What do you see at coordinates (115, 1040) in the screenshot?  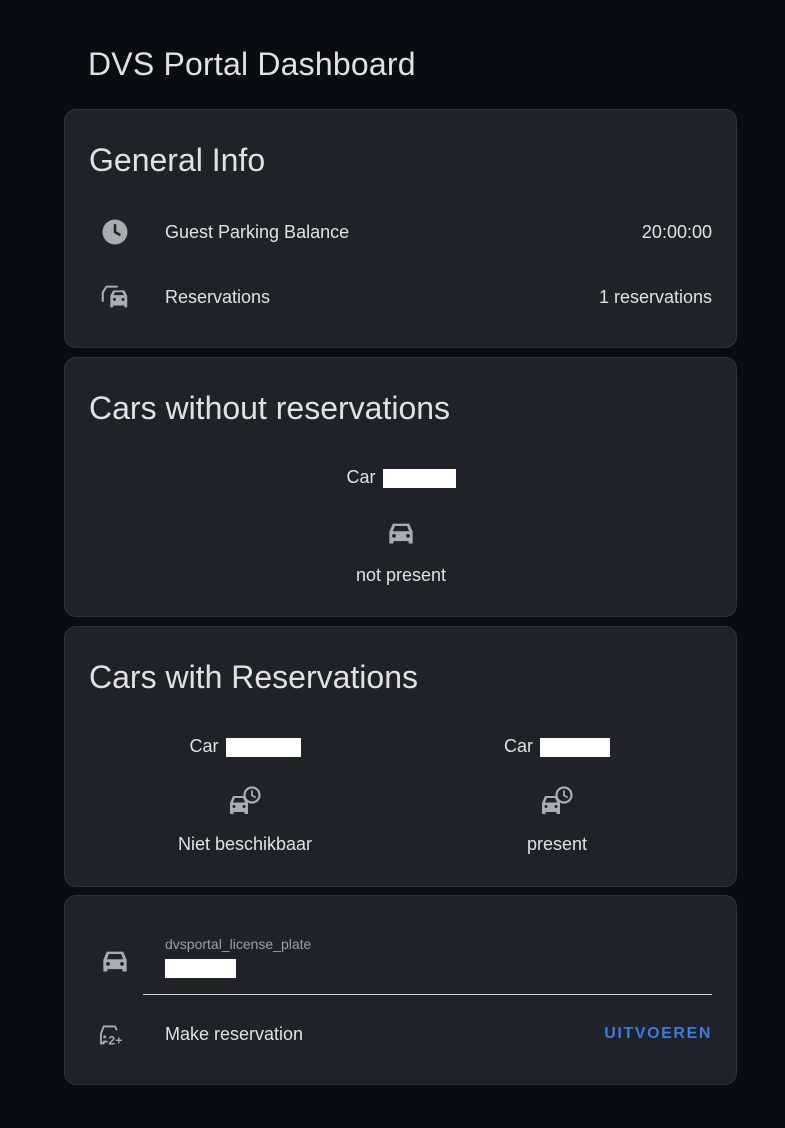 I see `svg-text: 2+` at bounding box center [115, 1040].